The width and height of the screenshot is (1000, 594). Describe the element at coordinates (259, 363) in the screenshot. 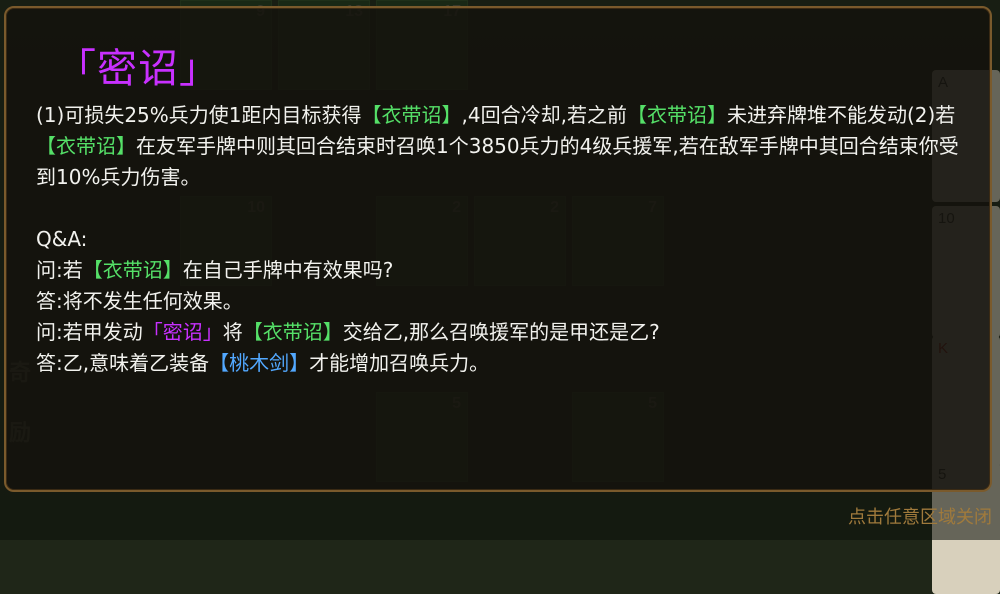

I see `keyword-taomujian: 【桃木剑】` at that location.